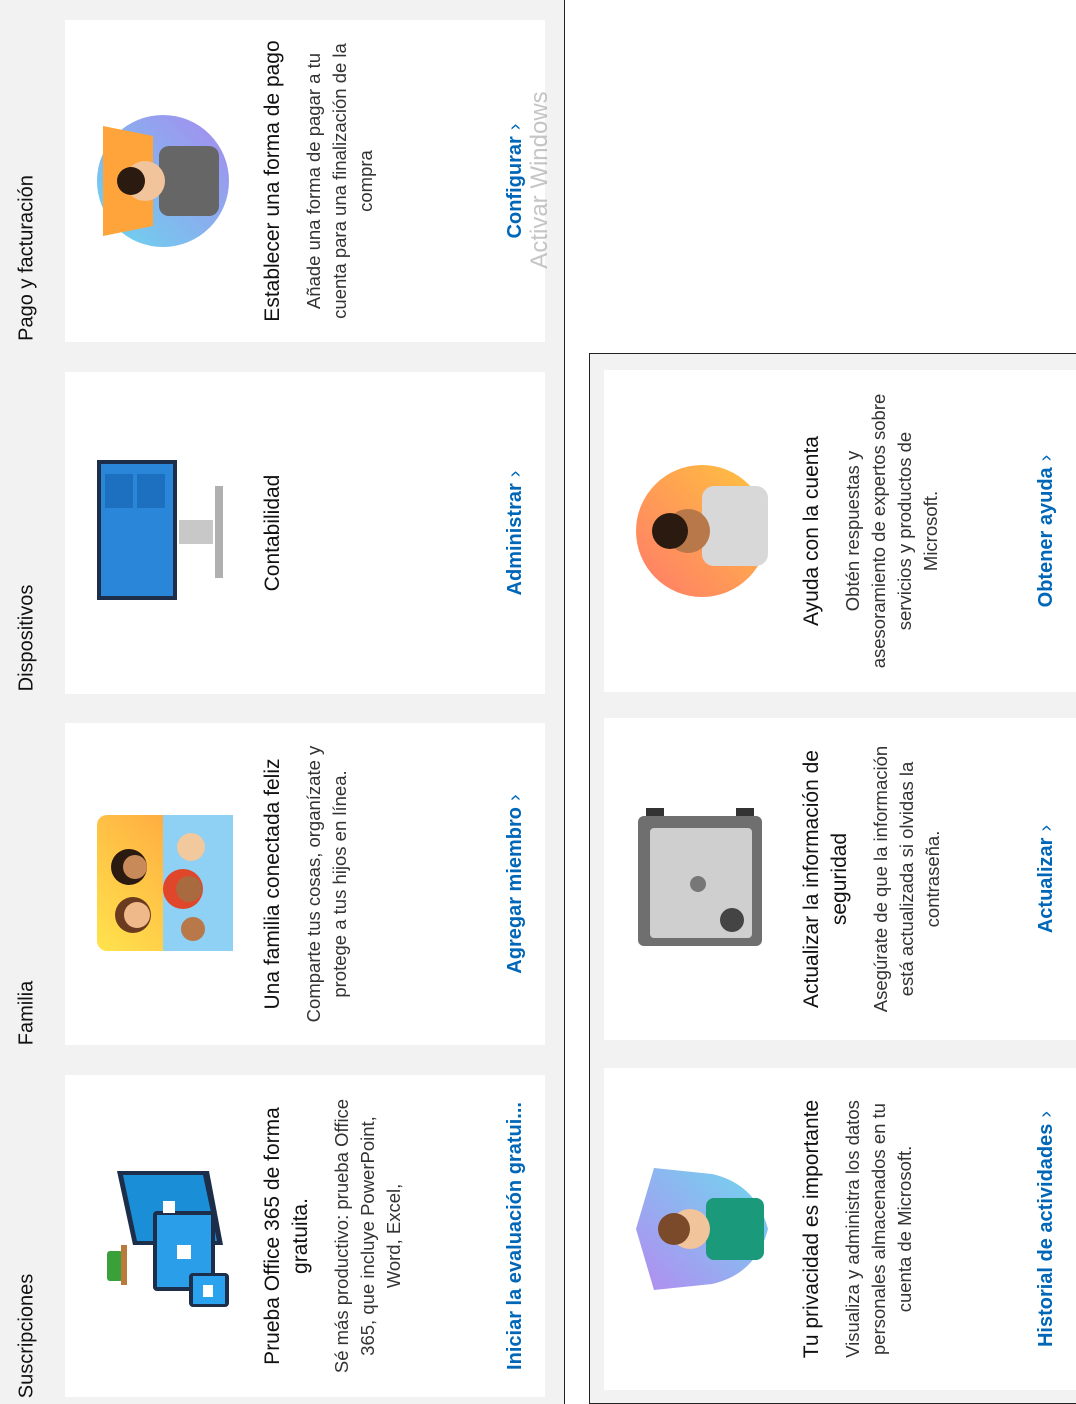 Image resolution: width=1076 pixels, height=1404 pixels. What do you see at coordinates (26, 258) in the screenshot?
I see `section-title-pago: Pago y facturación` at bounding box center [26, 258].